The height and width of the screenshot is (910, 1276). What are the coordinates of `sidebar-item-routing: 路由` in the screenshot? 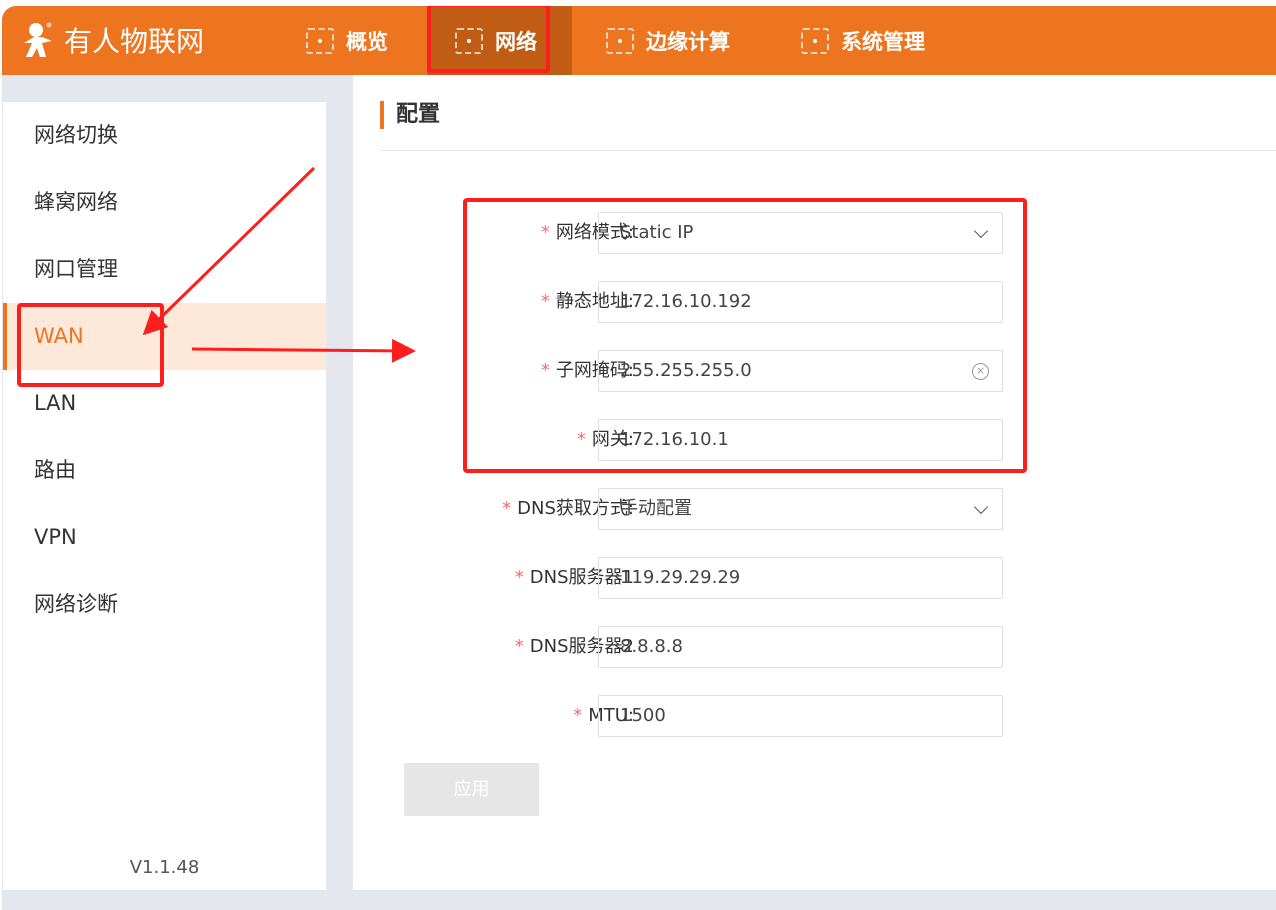 It's located at (164, 470).